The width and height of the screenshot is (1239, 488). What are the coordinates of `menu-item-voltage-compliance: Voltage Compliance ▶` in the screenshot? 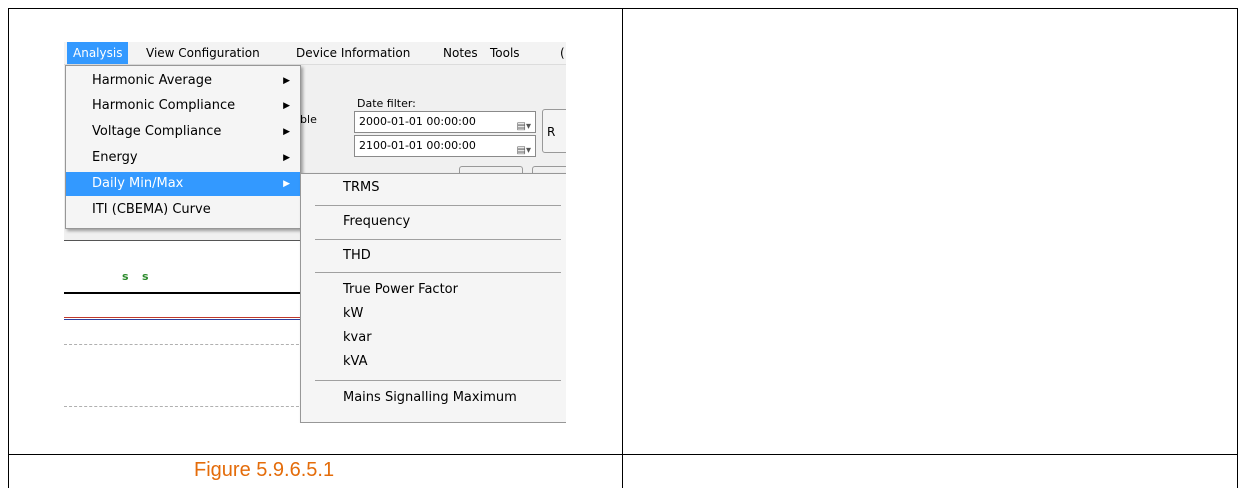 It's located at (183, 132).